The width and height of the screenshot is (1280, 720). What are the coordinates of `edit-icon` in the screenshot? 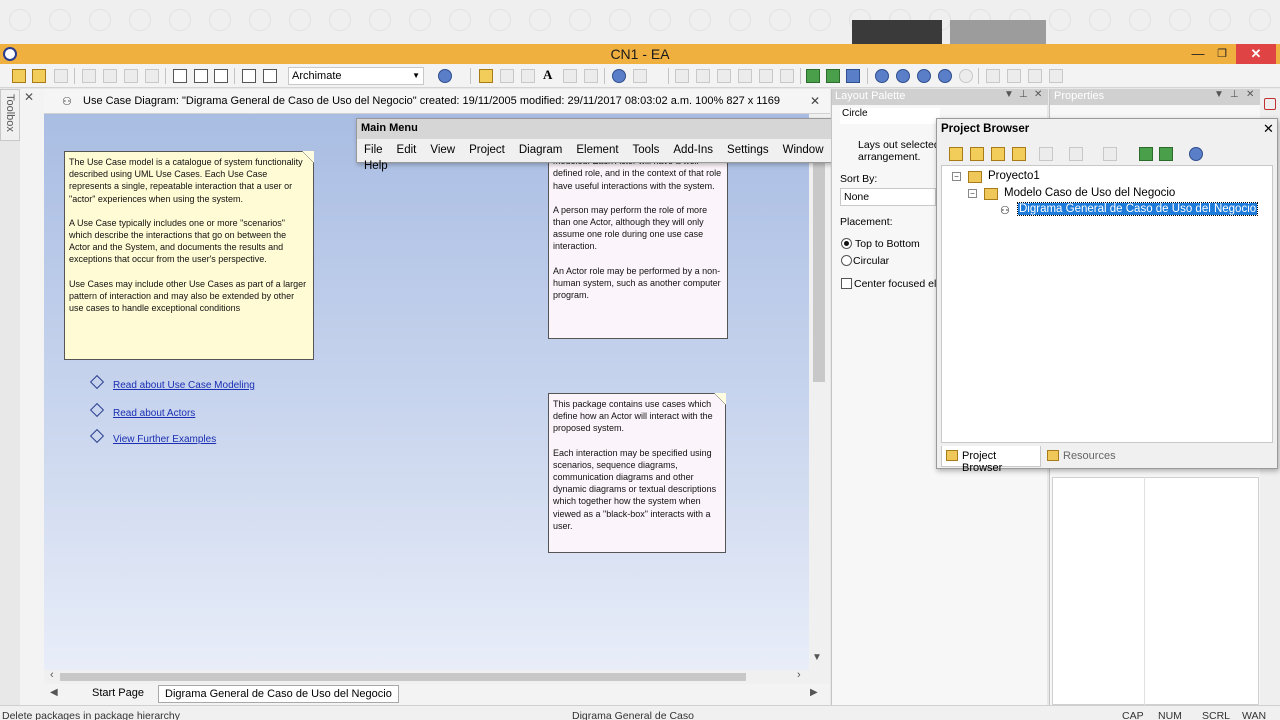 It's located at (1076, 154).